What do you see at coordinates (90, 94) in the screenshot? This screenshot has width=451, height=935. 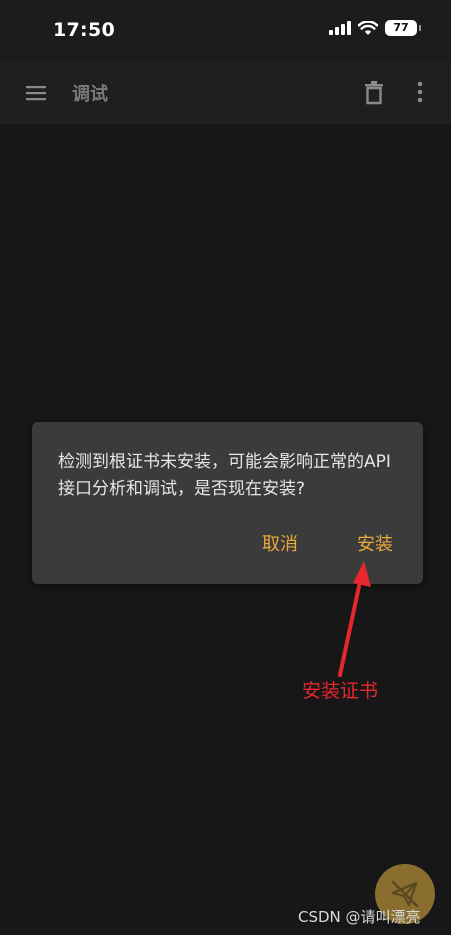 I see `page-title: 调试` at bounding box center [90, 94].